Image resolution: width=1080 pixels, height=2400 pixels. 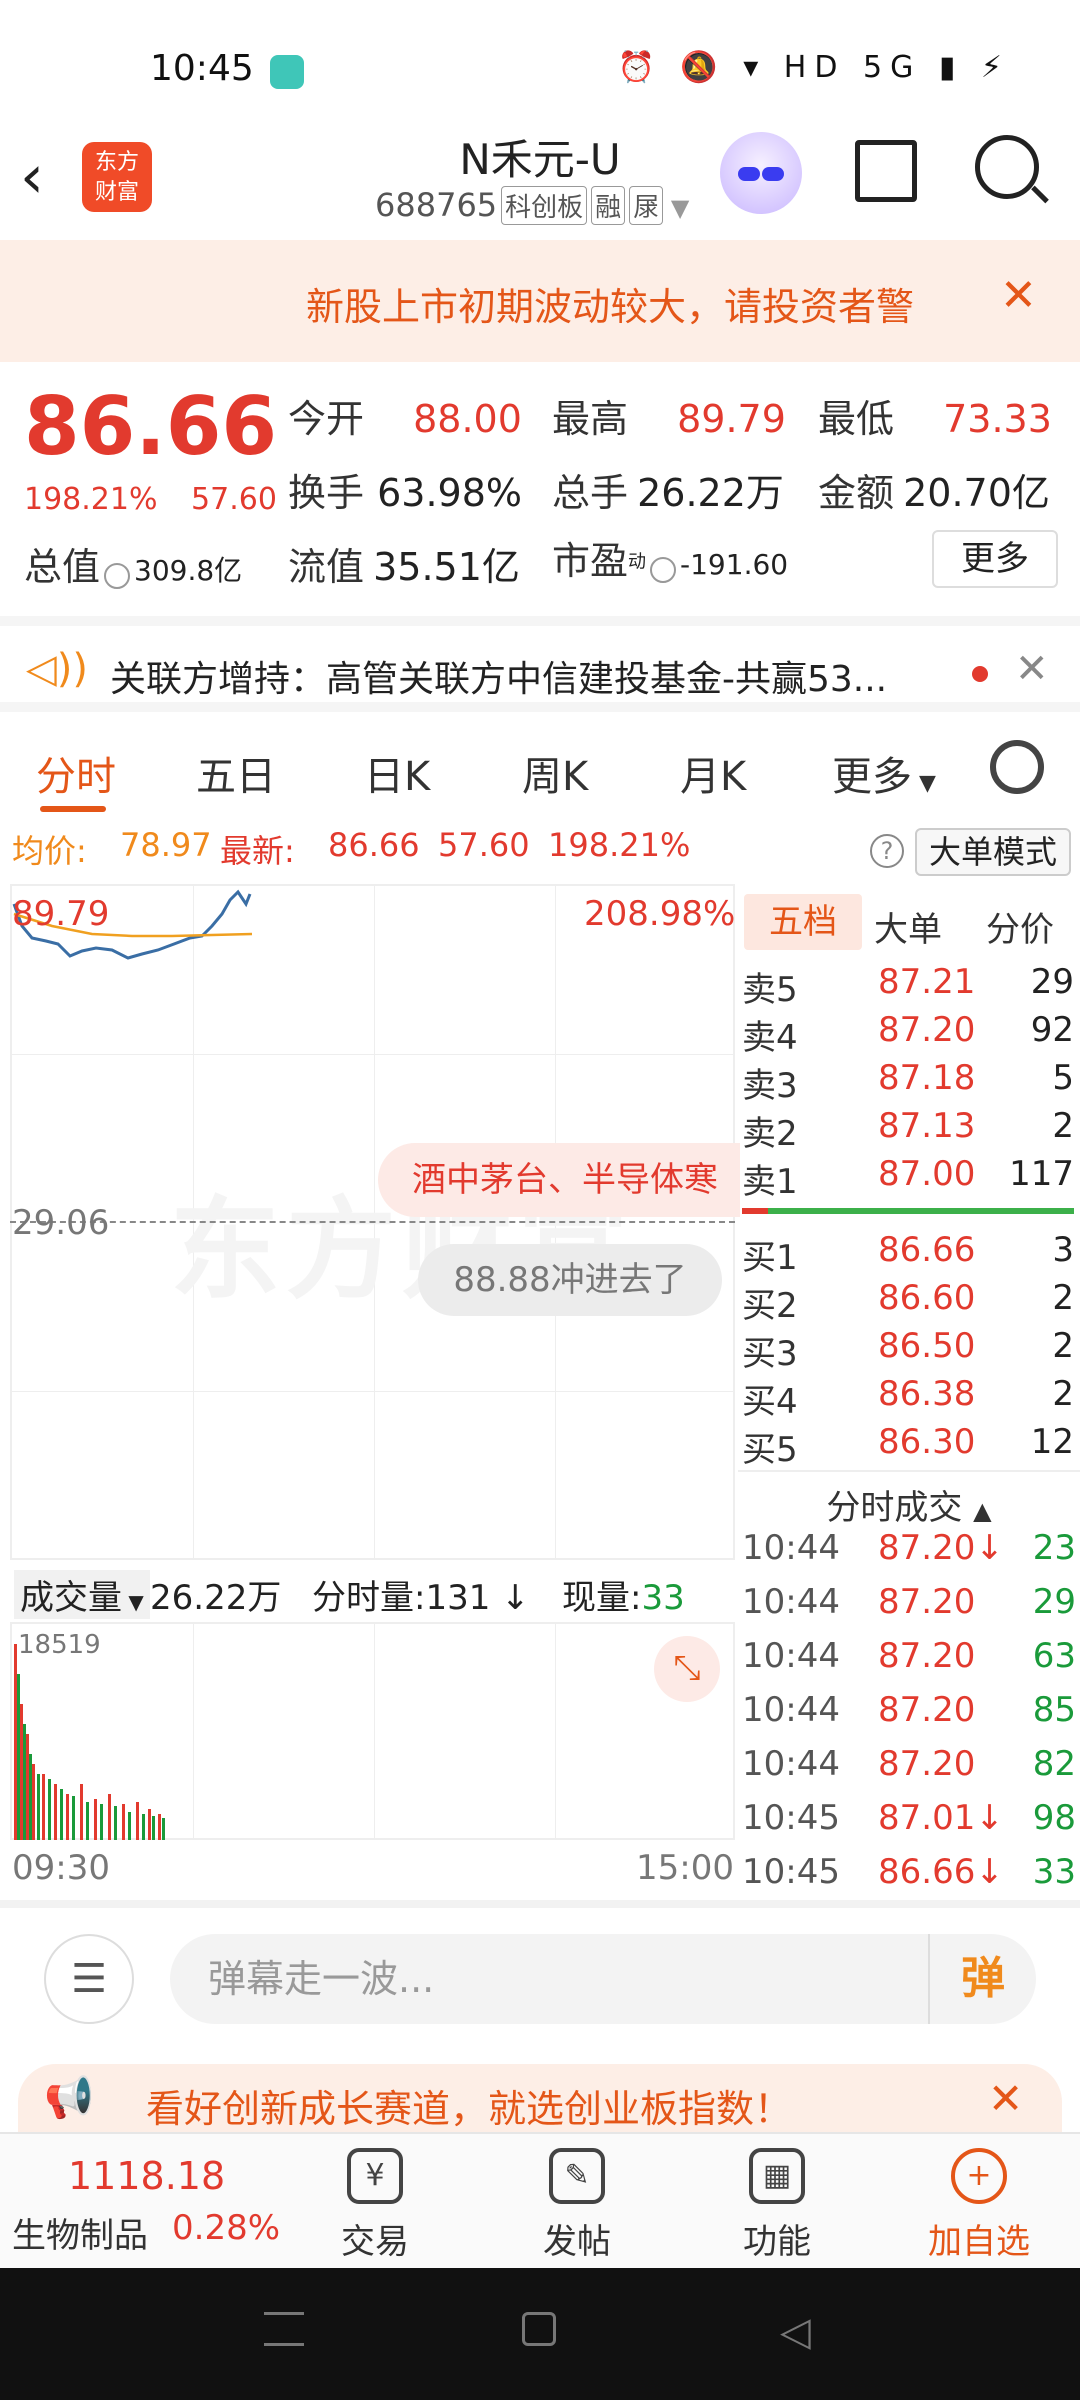 I want to click on ask-row: 卖2 87.13 2, so click(x=908, y=1130).